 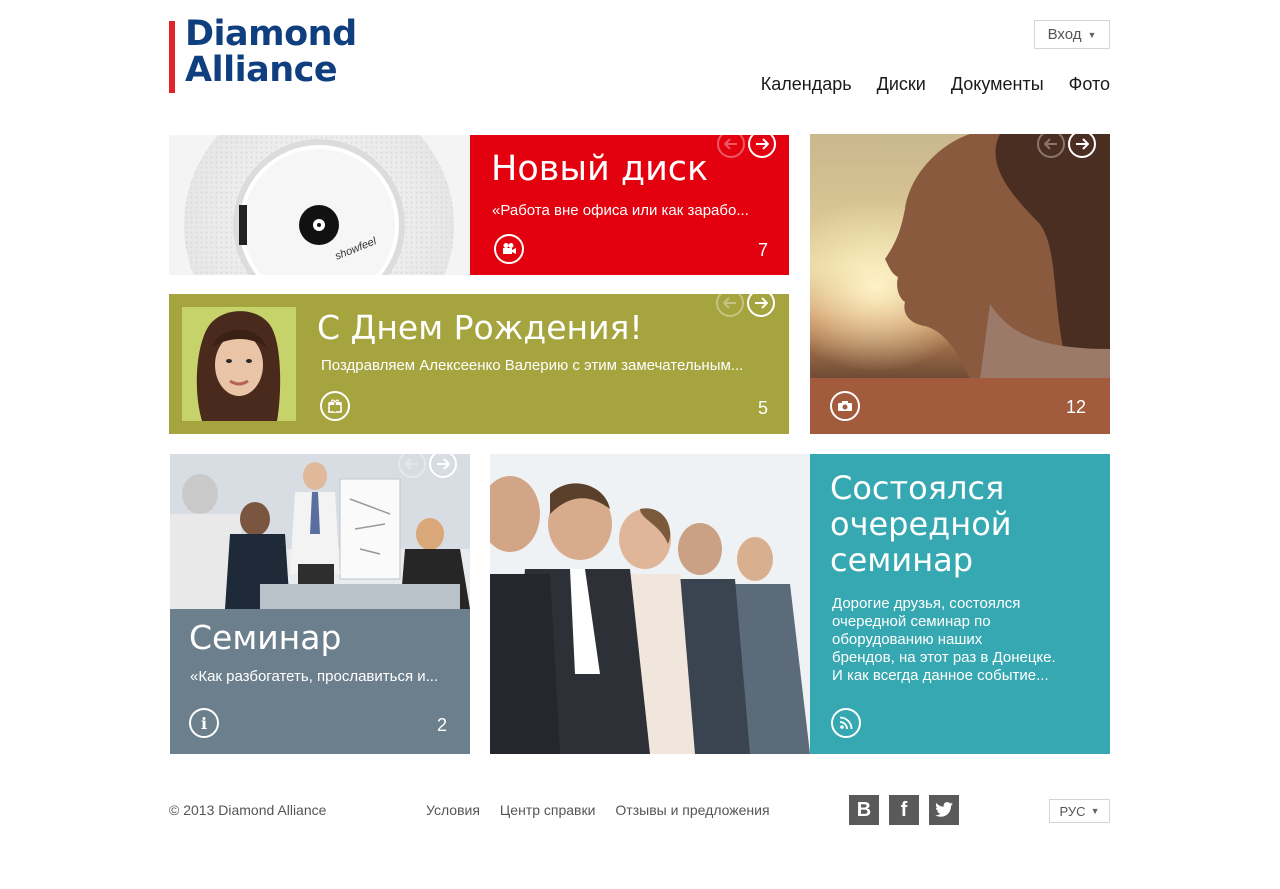 I want to click on footer-link-terms: Условия, so click(x=453, y=810).